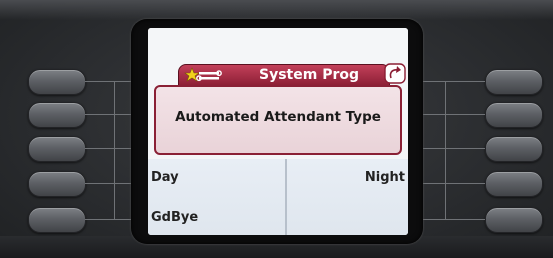  Describe the element at coordinates (385, 177) in the screenshot. I see `softkey-night: Night` at that location.